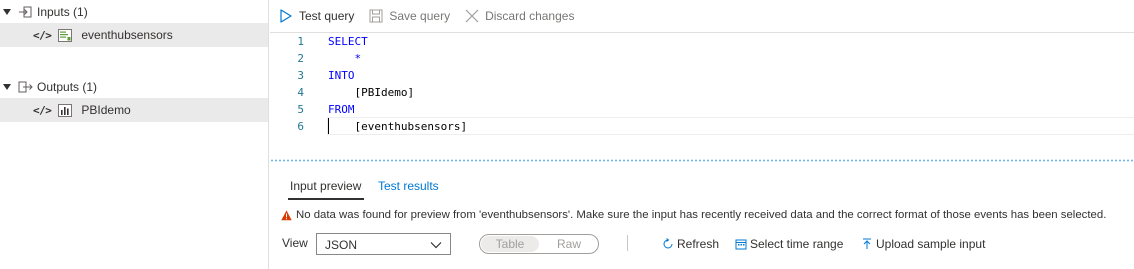  Describe the element at coordinates (295, 243) in the screenshot. I see `view-label: View` at that location.